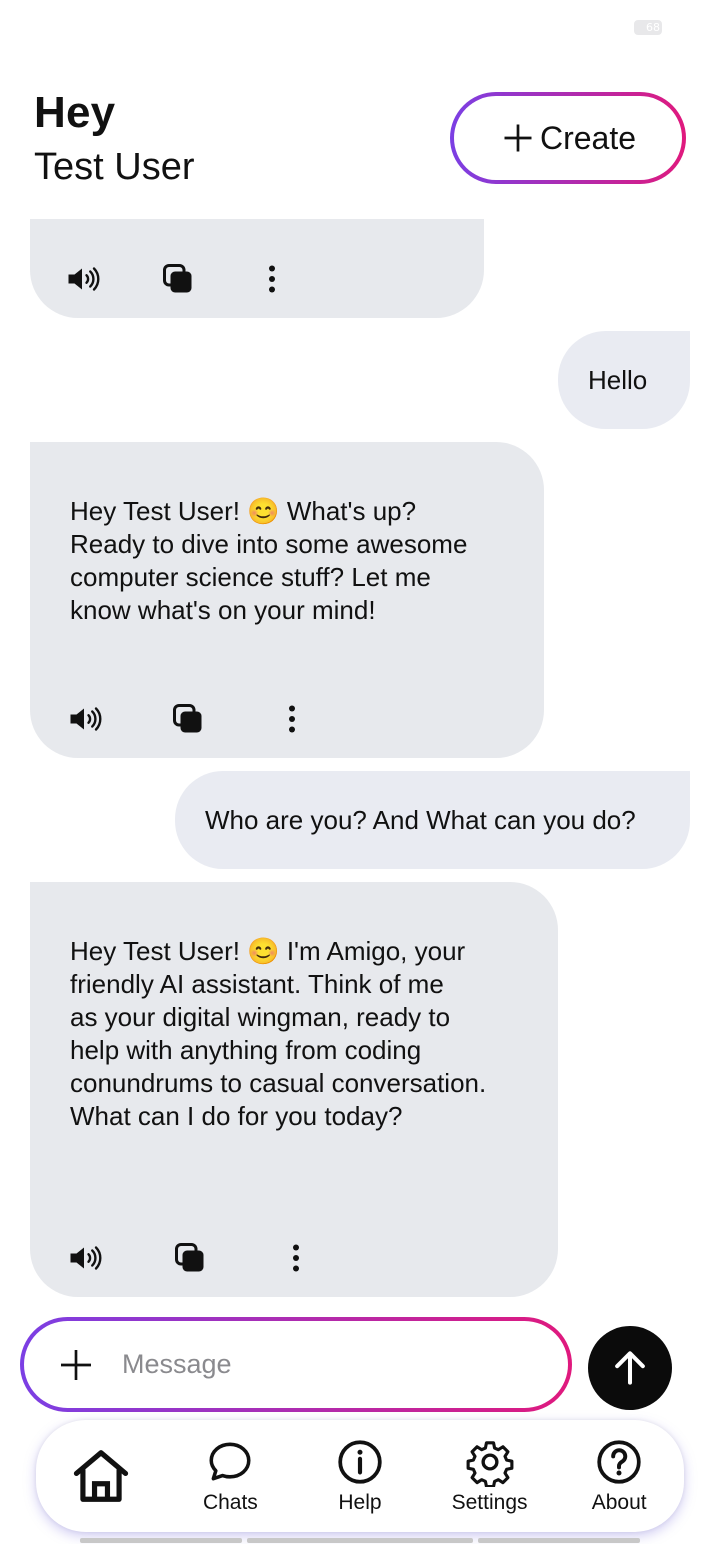 The width and height of the screenshot is (720, 1544). Describe the element at coordinates (619, 1462) in the screenshot. I see `question-icon` at that location.